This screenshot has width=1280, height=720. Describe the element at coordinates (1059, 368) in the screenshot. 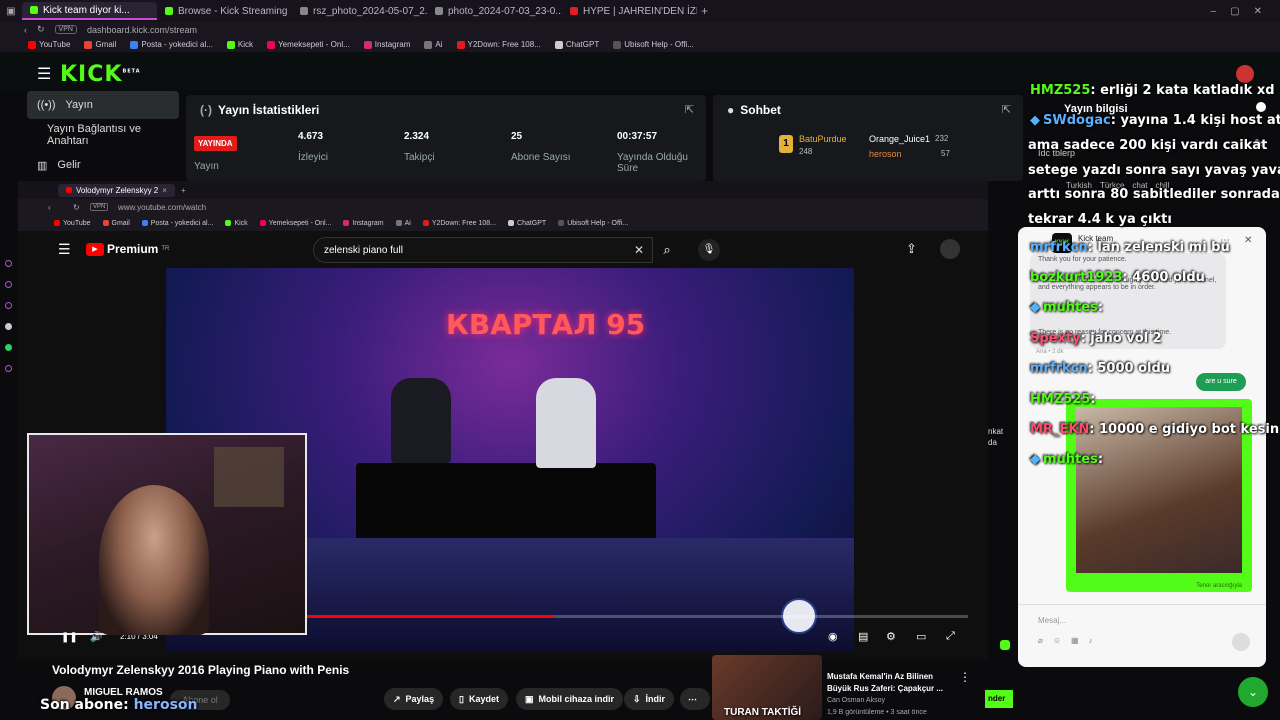

I see `overlay-chat-user: mrfrkcn` at that location.